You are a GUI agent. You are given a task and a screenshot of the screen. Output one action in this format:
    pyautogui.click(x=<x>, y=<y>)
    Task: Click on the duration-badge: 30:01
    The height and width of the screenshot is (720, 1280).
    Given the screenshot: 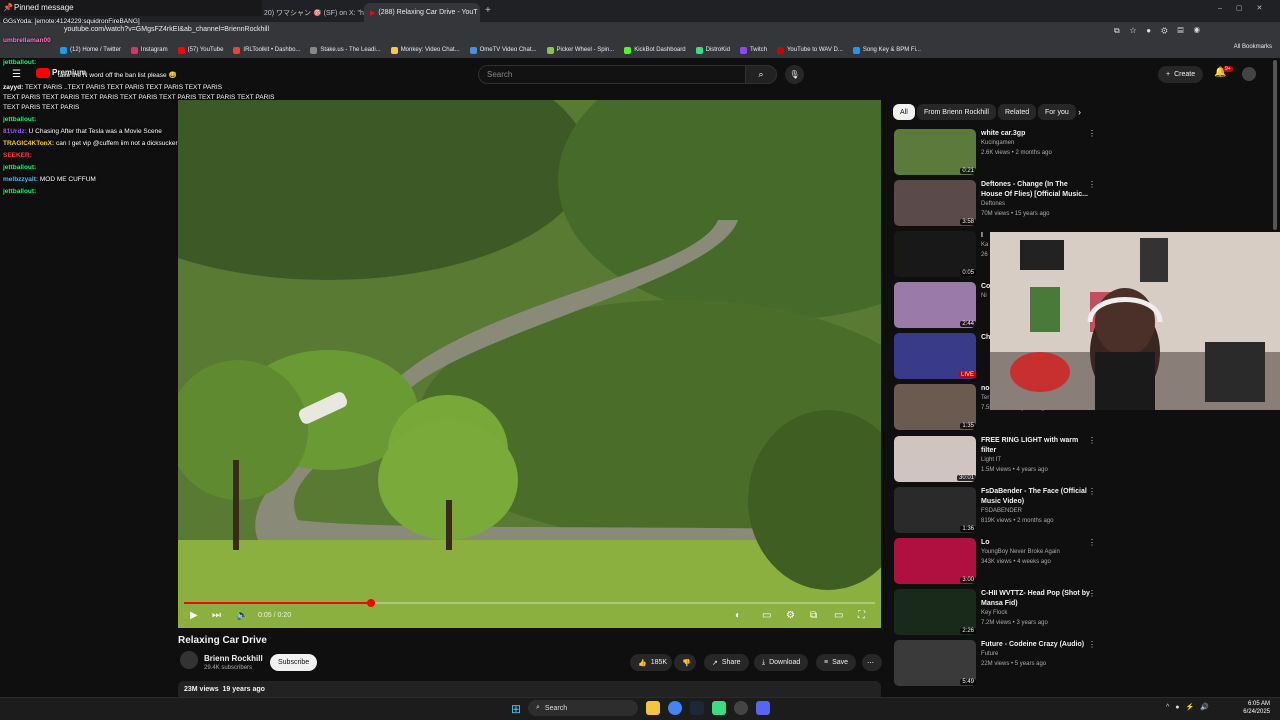 What is the action you would take?
    pyautogui.click(x=966, y=478)
    